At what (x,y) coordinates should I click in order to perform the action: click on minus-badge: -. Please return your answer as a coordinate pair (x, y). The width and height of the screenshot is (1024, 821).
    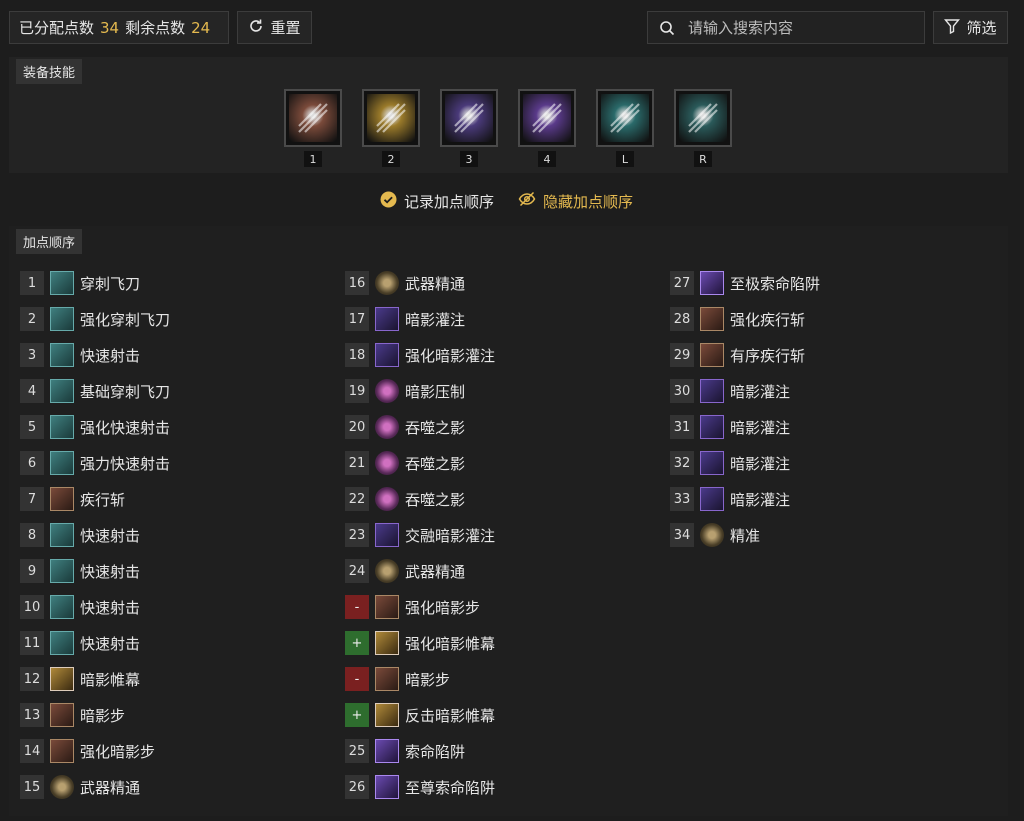
    Looking at the image, I should click on (357, 607).